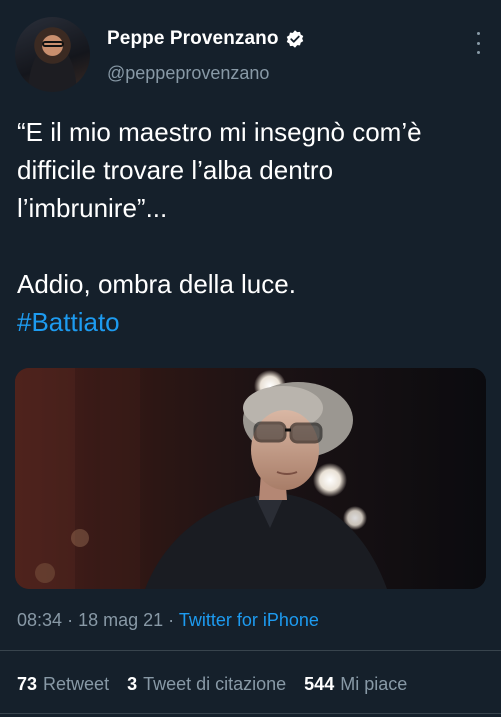 This screenshot has width=501, height=717. I want to click on likes-stat: 544 Mi piace, so click(355, 684).